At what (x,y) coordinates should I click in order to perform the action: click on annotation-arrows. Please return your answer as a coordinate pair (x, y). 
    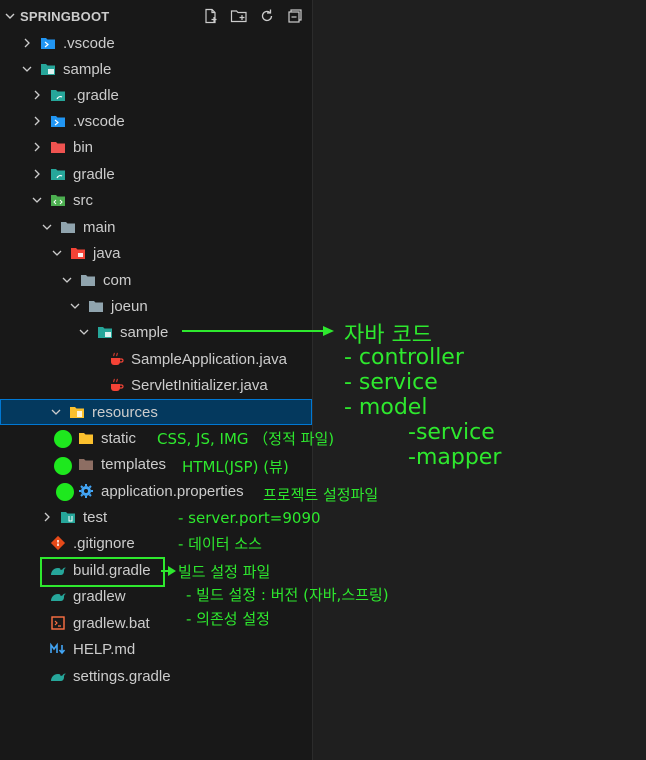
    Looking at the image, I should click on (247, 451).